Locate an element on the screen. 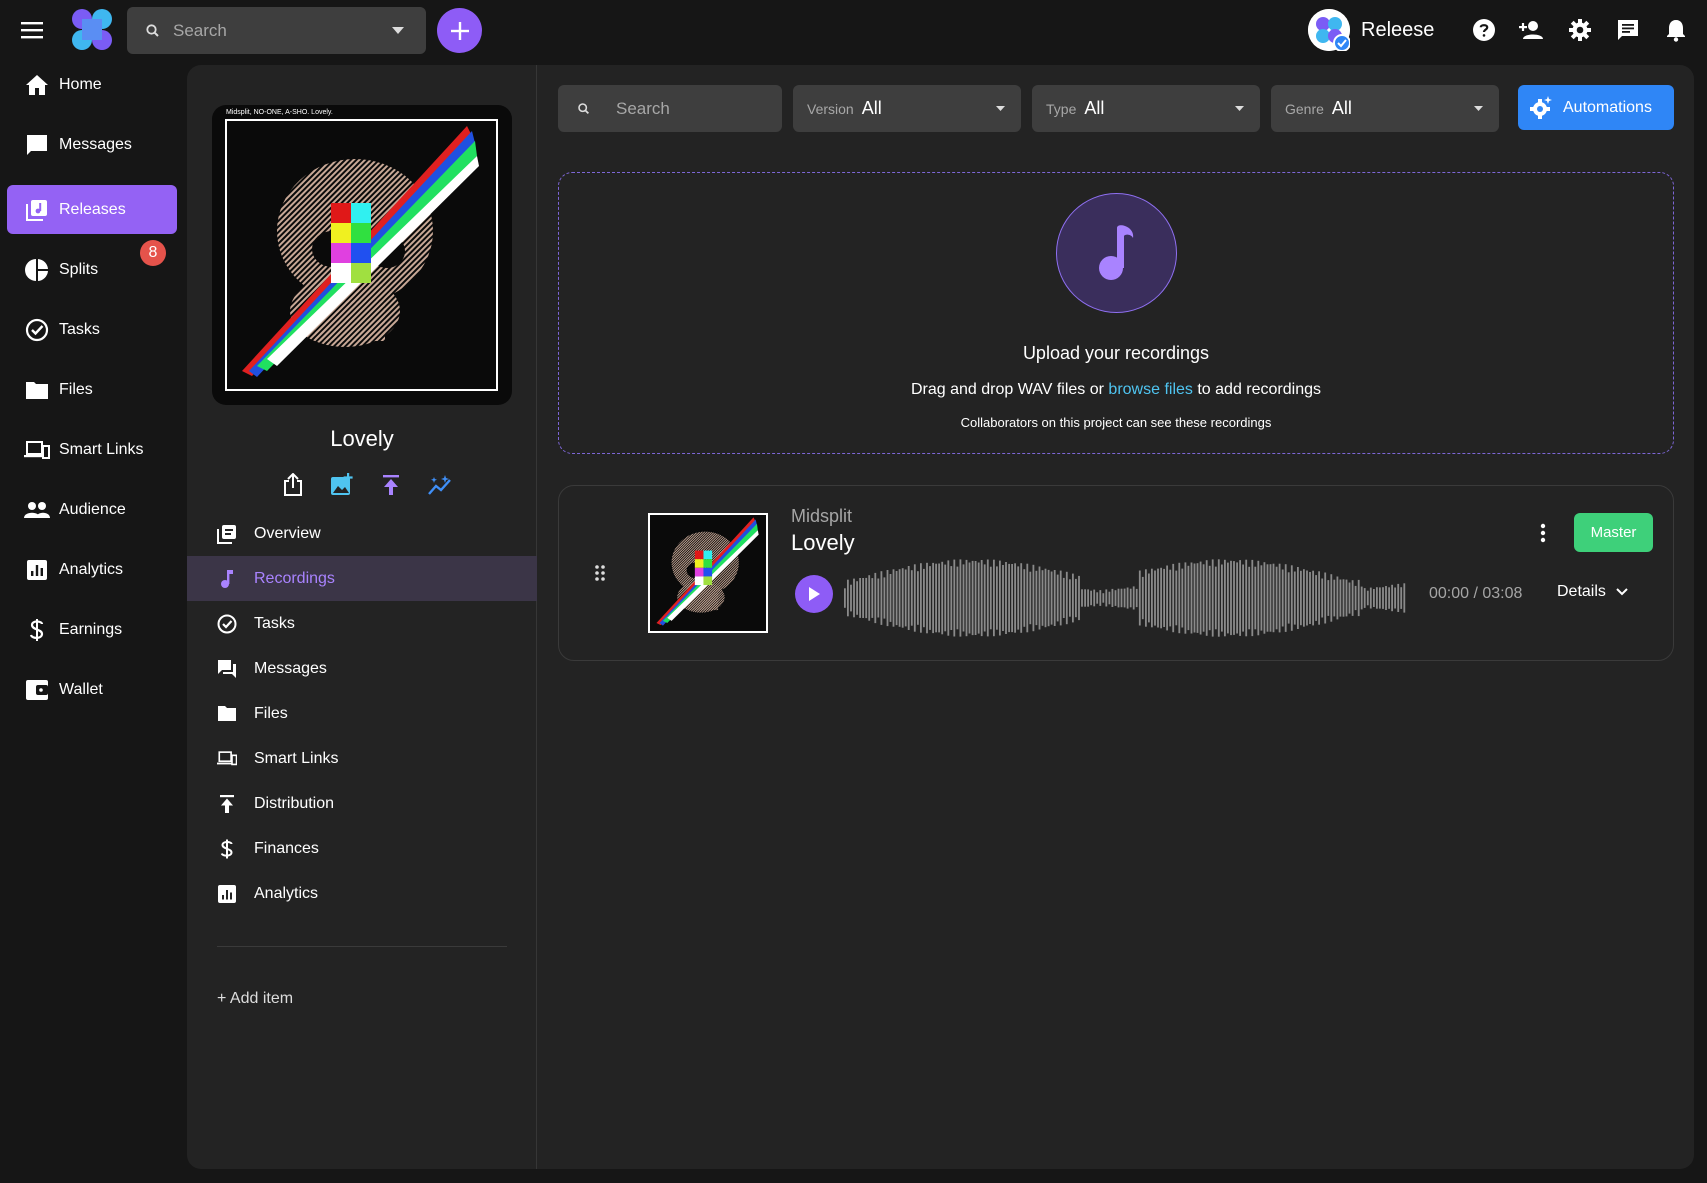 This screenshot has width=1707, height=1183. sidebar-item-label: Smart Links is located at coordinates (101, 449).